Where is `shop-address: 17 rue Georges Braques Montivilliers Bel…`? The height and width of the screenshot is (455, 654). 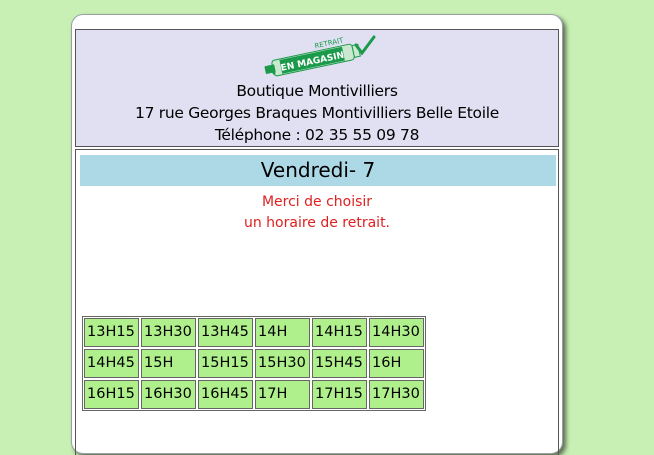
shop-address: 17 rue Georges Braques Montivilliers Bel… is located at coordinates (317, 113).